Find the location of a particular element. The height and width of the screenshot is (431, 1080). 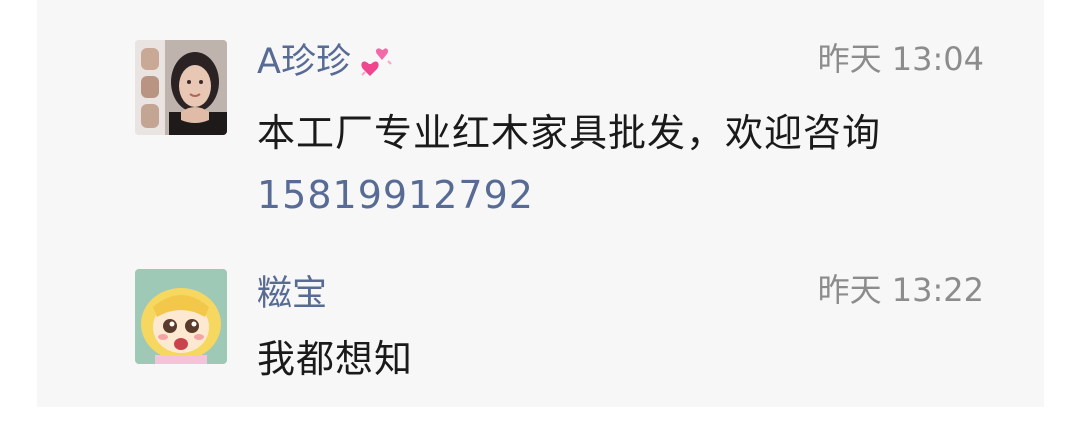

anime-girl-avatar is located at coordinates (181, 316).